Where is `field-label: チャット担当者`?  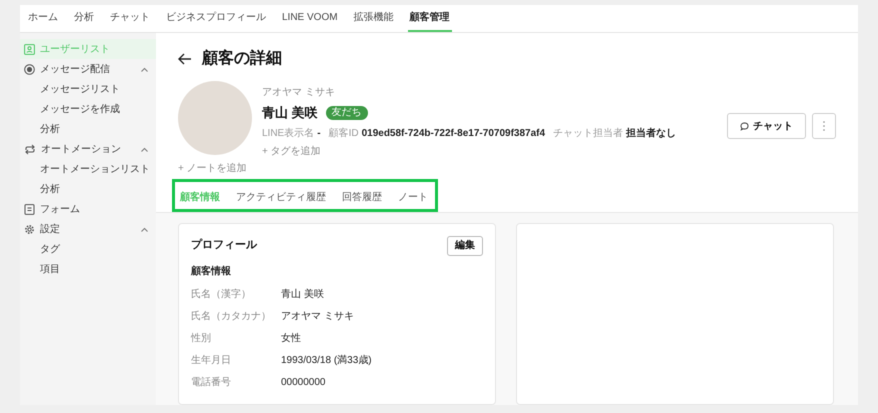 field-label: チャット担当者 is located at coordinates (588, 133).